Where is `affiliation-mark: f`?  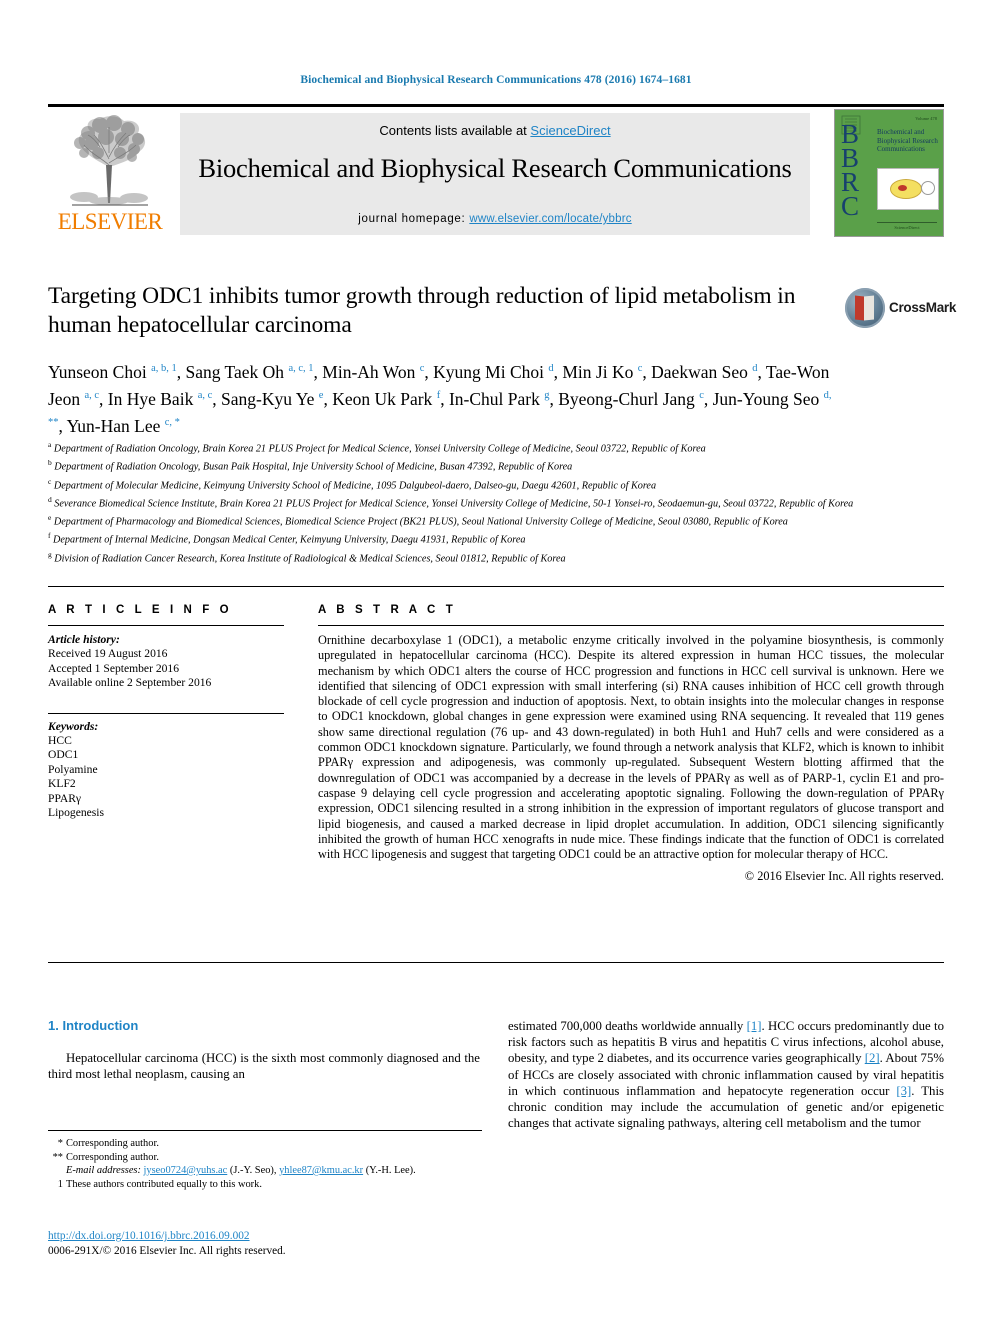
affiliation-mark: f is located at coordinates (49, 536).